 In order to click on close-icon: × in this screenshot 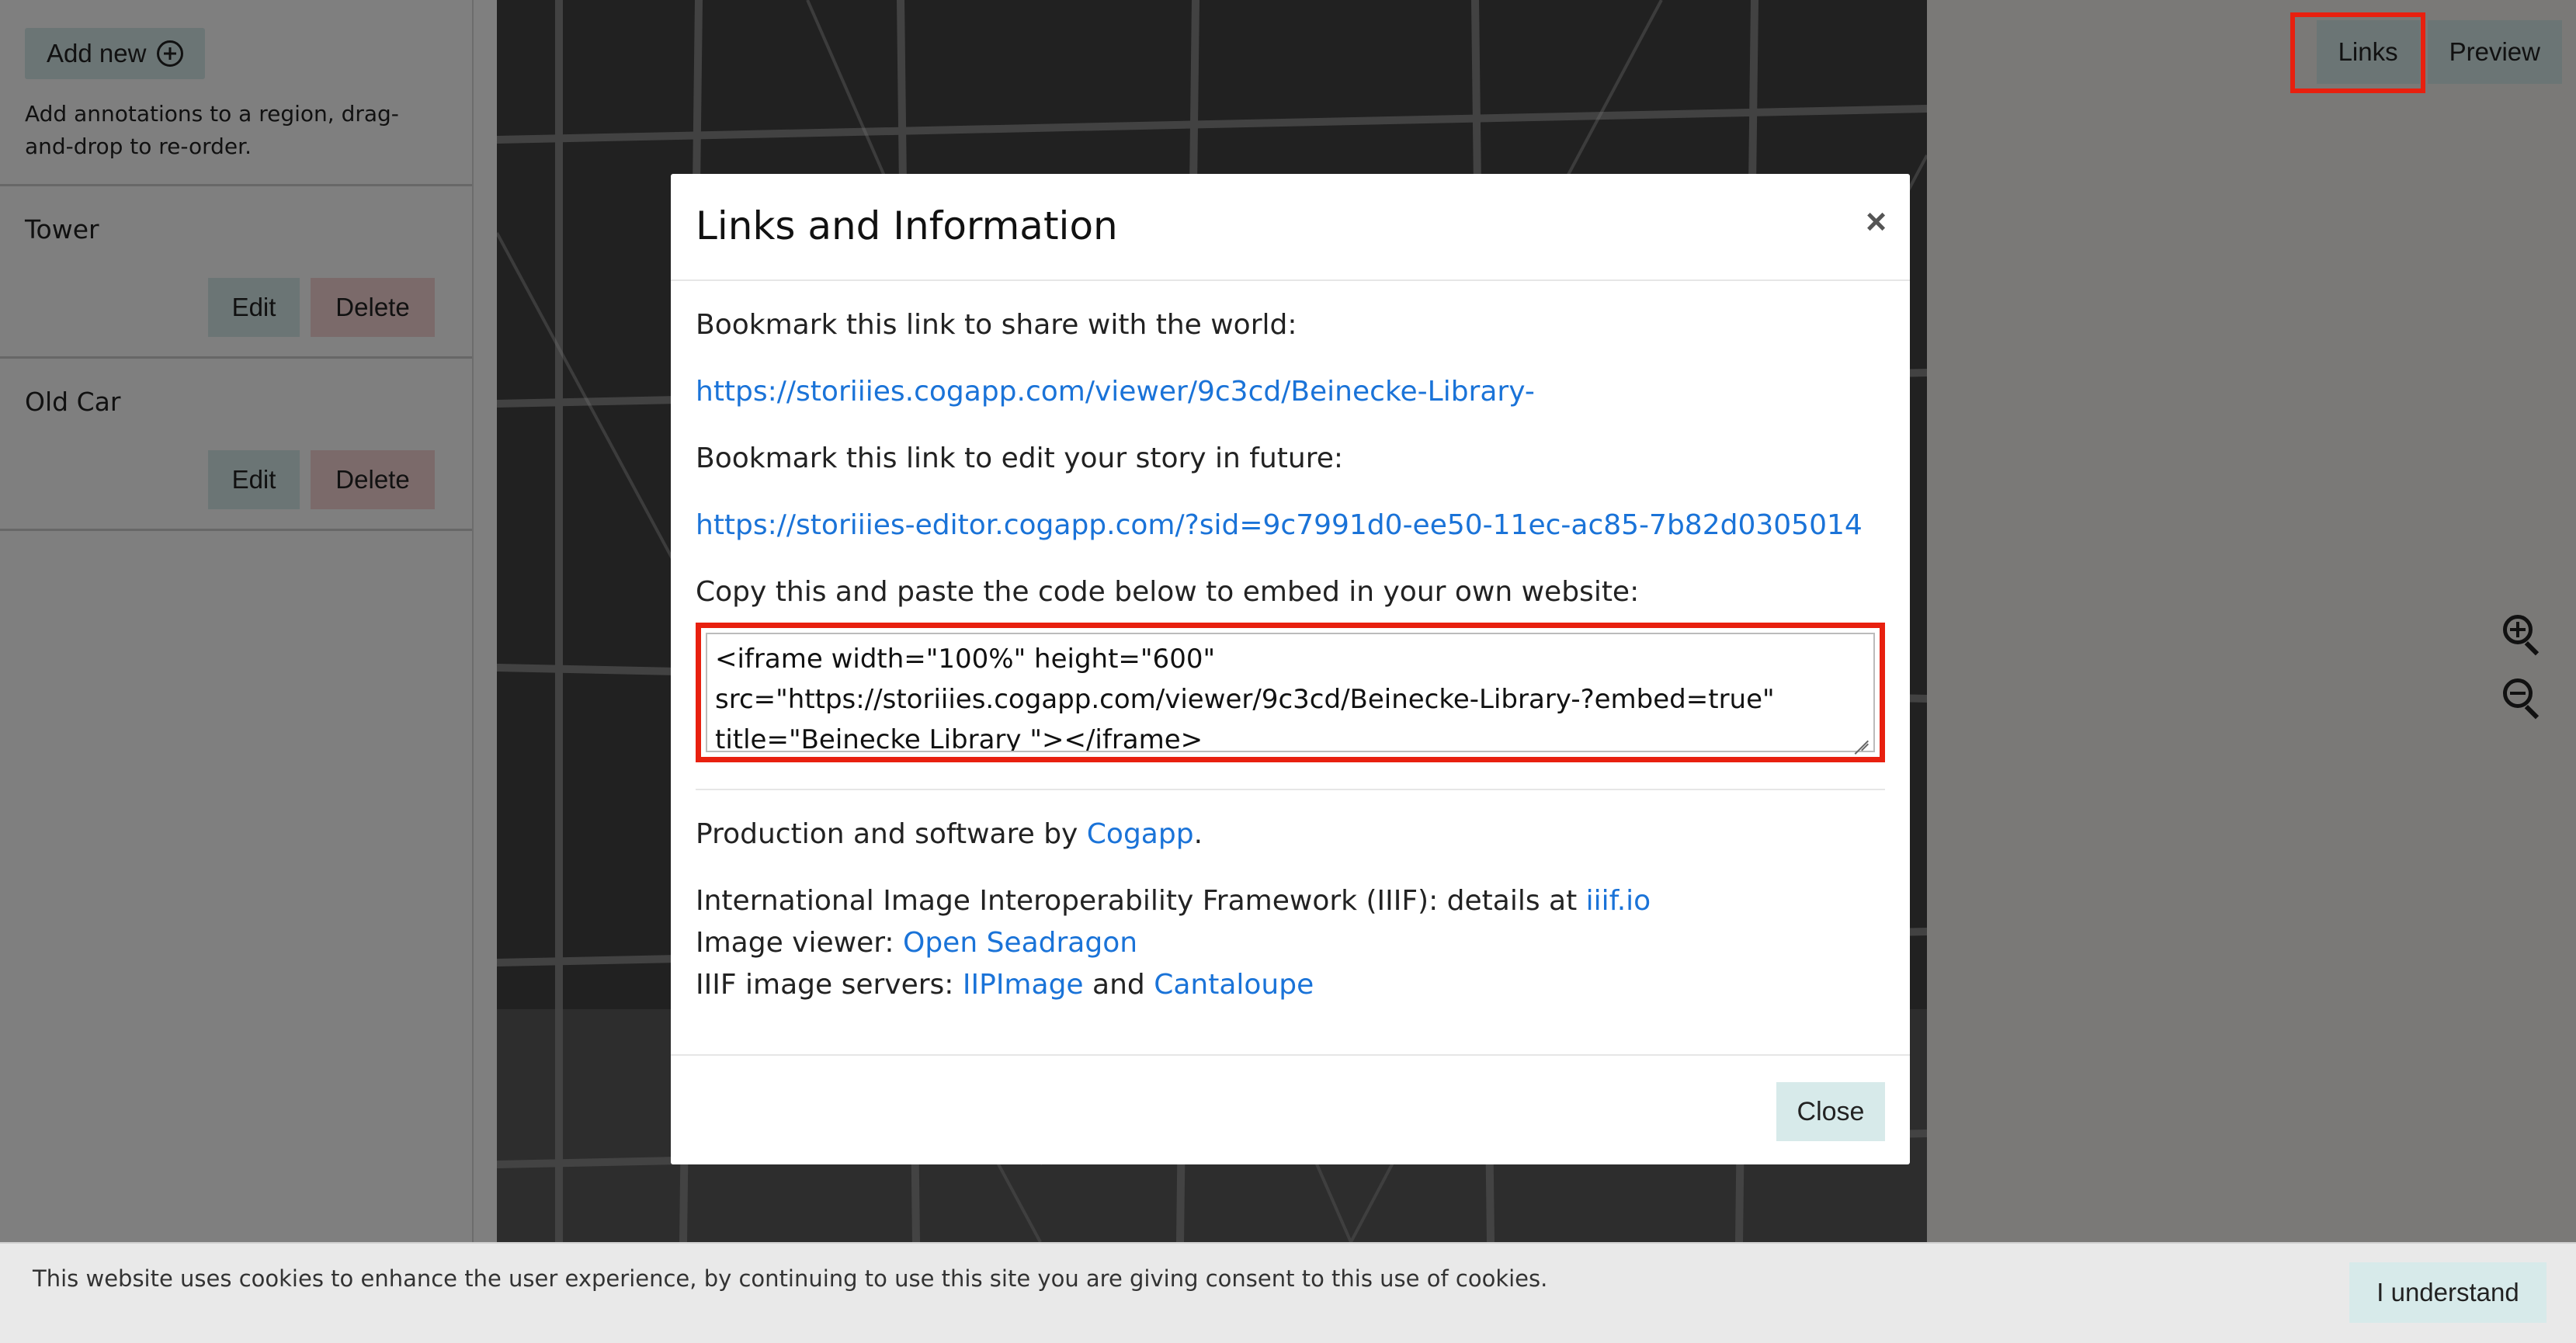, I will do `click(1876, 221)`.